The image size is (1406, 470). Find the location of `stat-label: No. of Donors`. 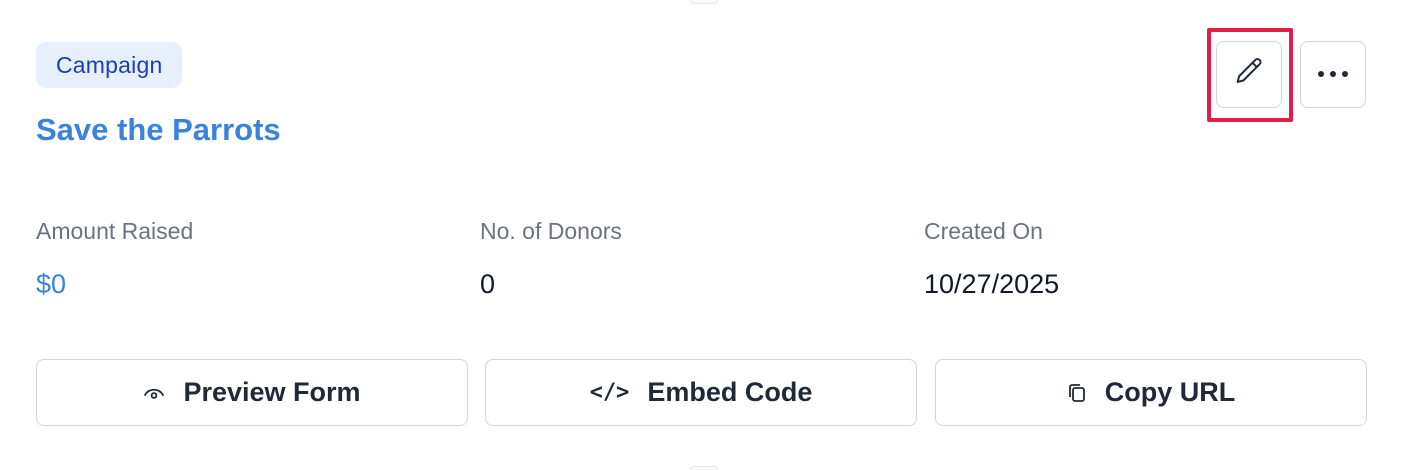

stat-label: No. of Donors is located at coordinates (551, 231).